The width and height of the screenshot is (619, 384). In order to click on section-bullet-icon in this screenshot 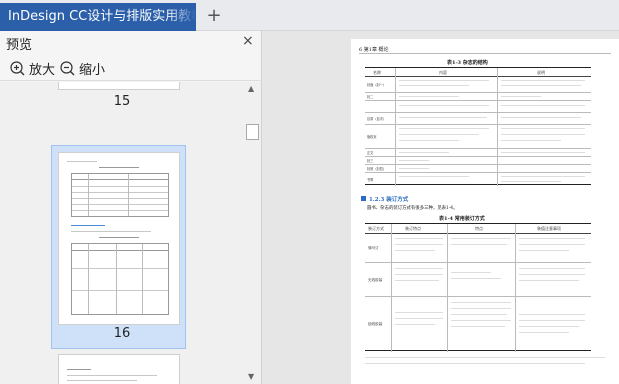, I will do `click(363, 198)`.